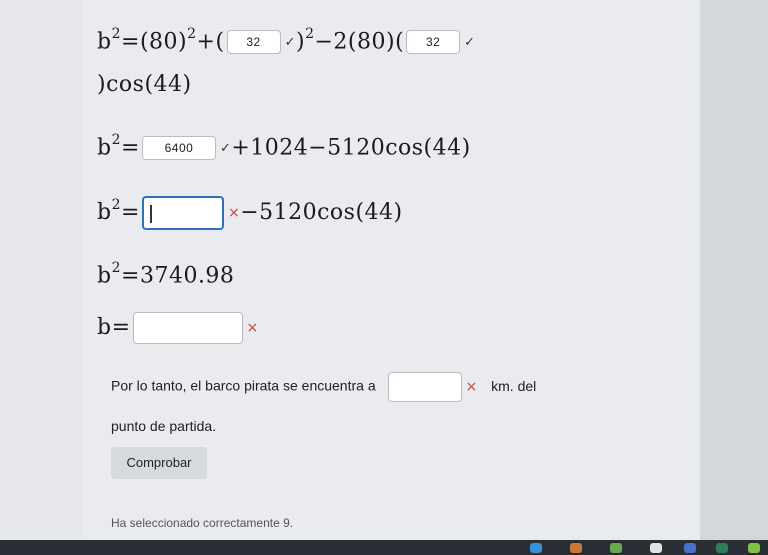 Image resolution: width=768 pixels, height=555 pixels. Describe the element at coordinates (178, 276) in the screenshot. I see `expr-part: =3740.98` at that location.